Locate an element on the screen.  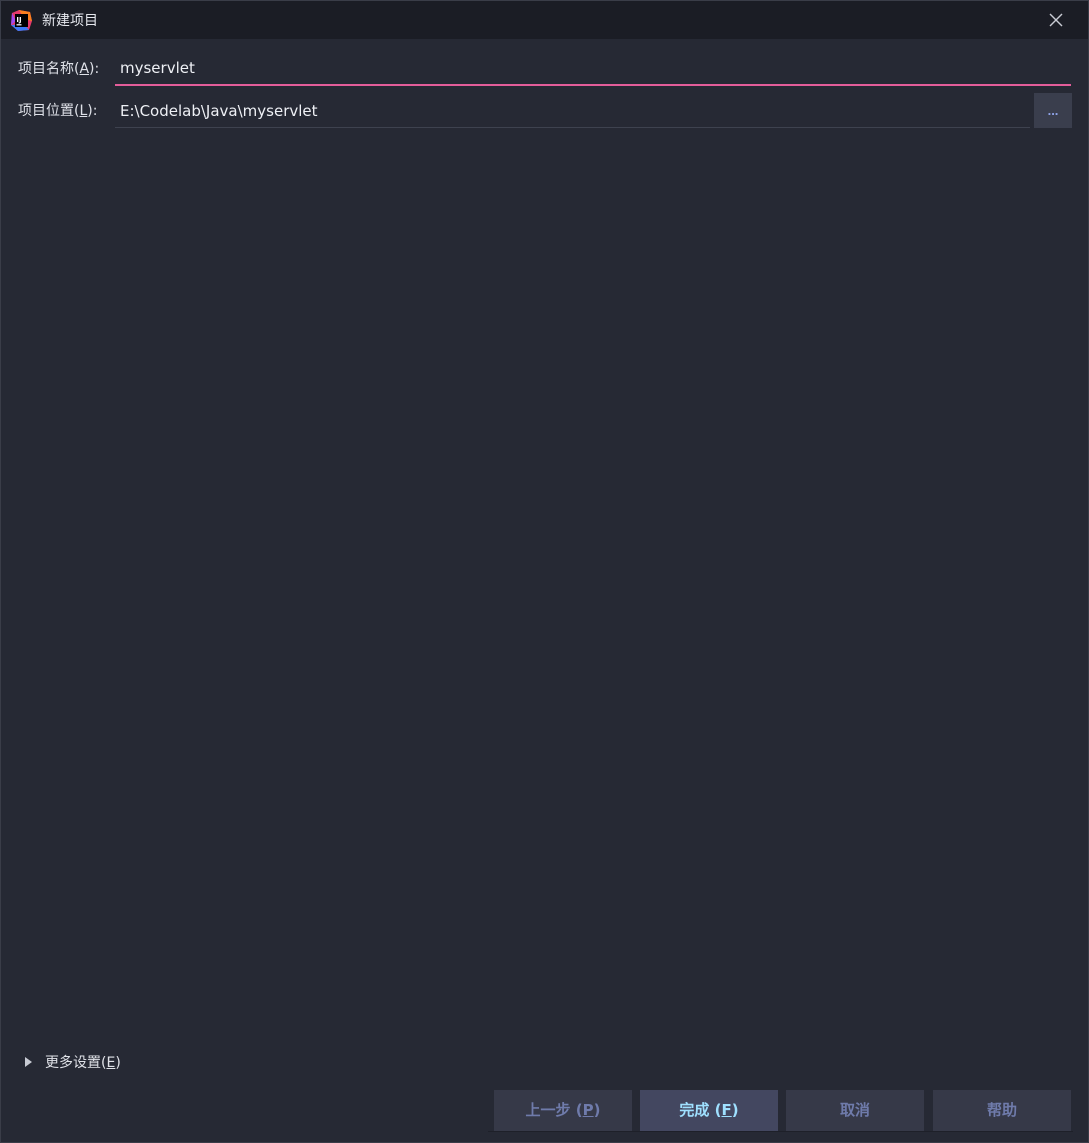
project-location-input is located at coordinates (572, 111).